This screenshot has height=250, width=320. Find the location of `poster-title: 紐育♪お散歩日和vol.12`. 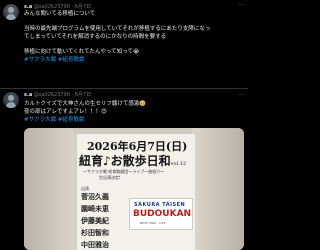

poster-title: 紐育♪お散歩日和vol.12 is located at coordinates (132, 160).